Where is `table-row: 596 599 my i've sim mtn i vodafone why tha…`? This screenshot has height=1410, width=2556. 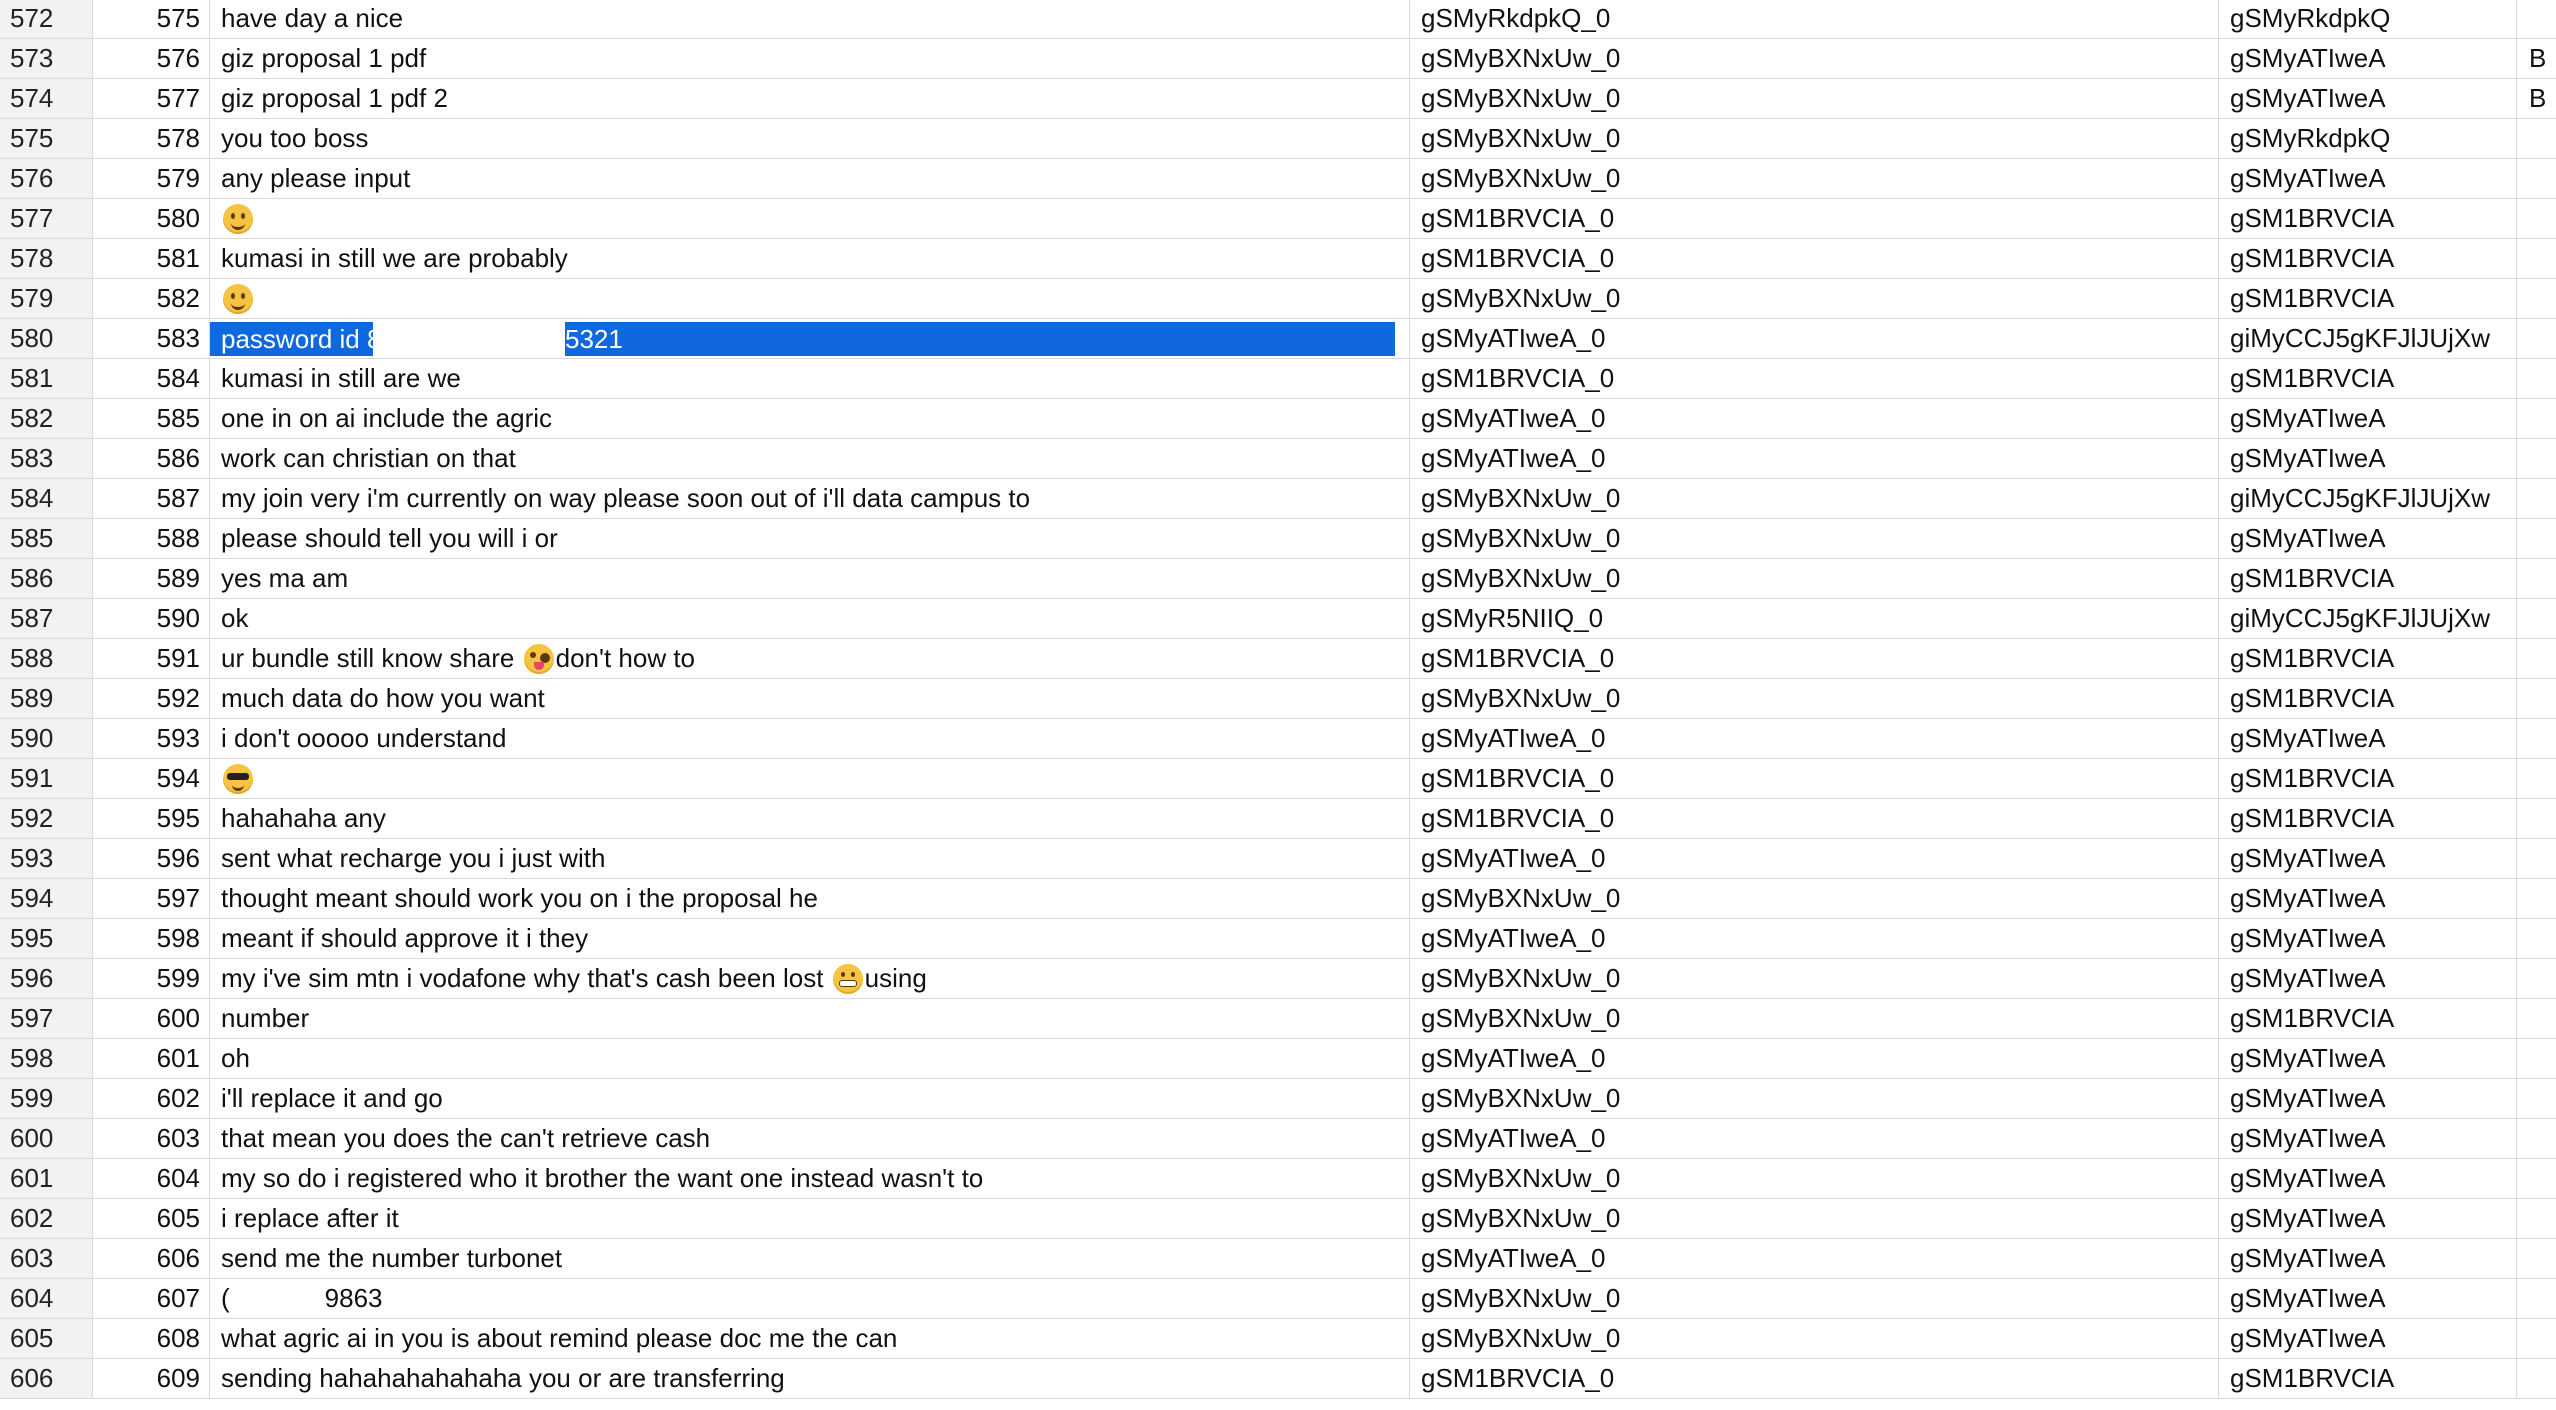 table-row: 596 599 my i've sim mtn i vodafone why tha… is located at coordinates (1278, 979).